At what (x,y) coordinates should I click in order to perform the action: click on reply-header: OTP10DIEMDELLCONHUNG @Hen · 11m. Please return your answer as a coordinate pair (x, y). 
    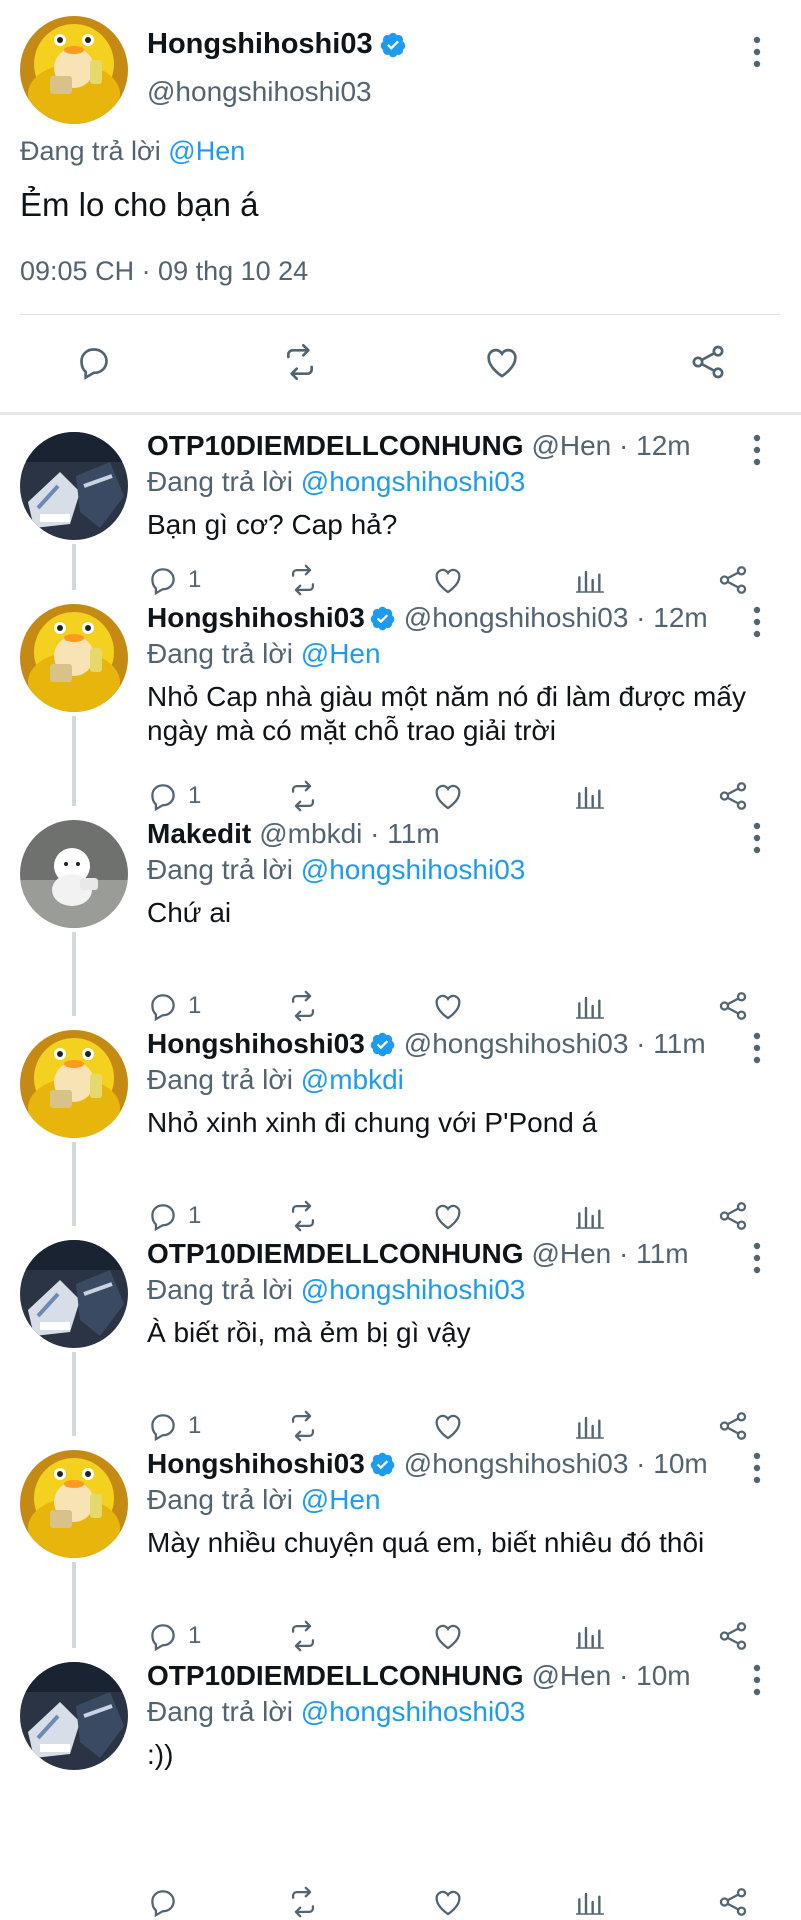
    Looking at the image, I should click on (418, 1254).